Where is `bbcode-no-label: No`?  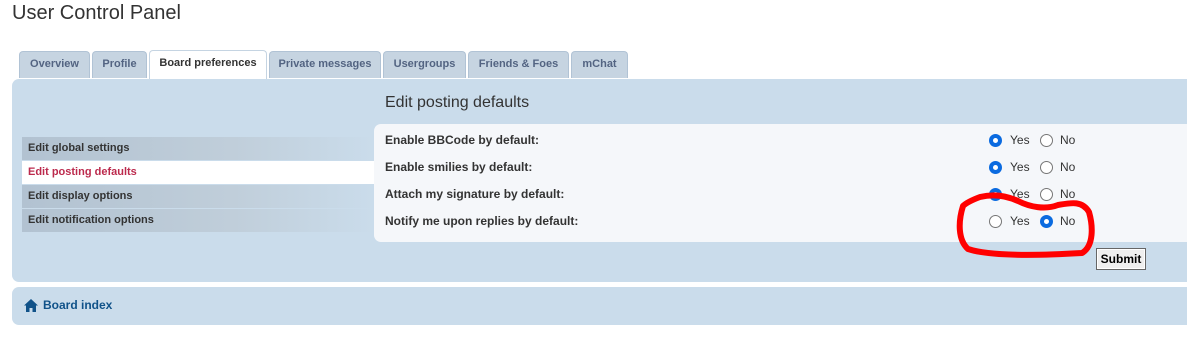
bbcode-no-label: No is located at coordinates (1067, 140).